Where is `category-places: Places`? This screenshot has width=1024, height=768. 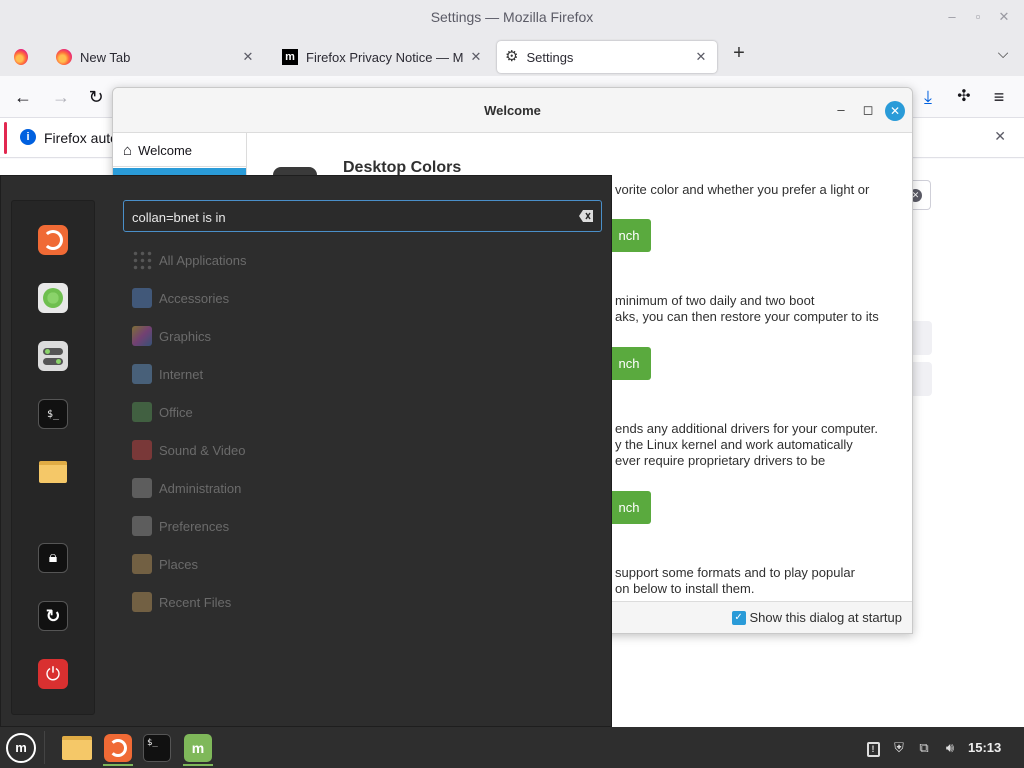 category-places: Places is located at coordinates (165, 564).